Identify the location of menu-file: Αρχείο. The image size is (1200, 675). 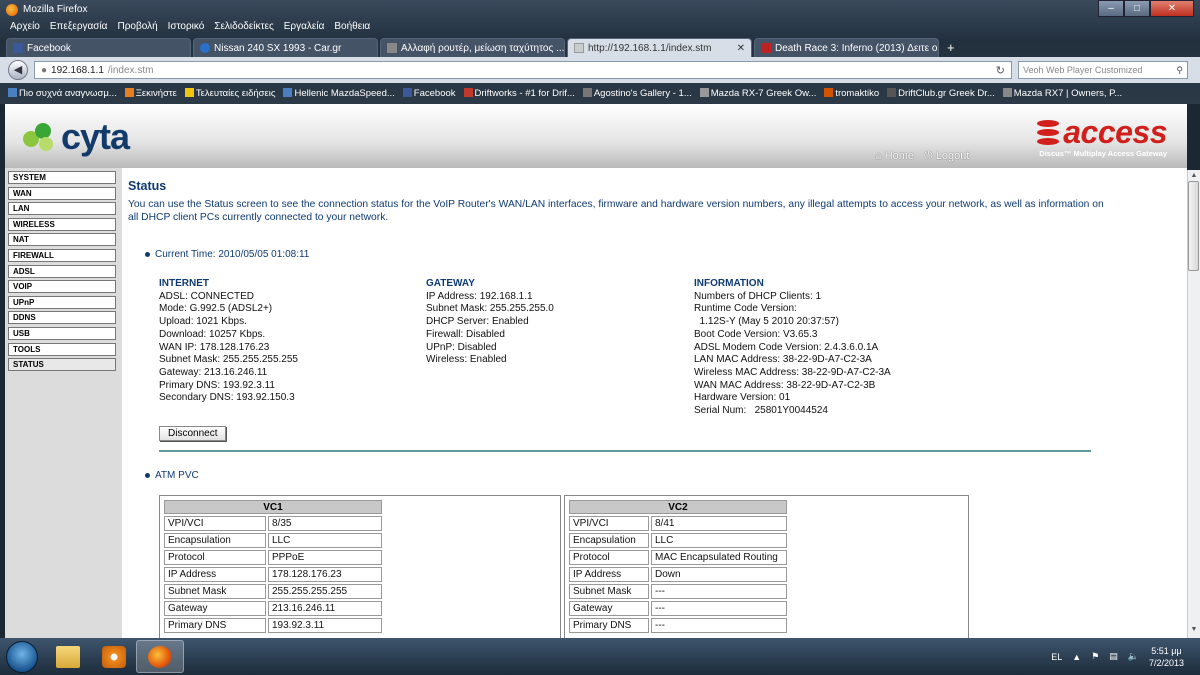
(25, 28).